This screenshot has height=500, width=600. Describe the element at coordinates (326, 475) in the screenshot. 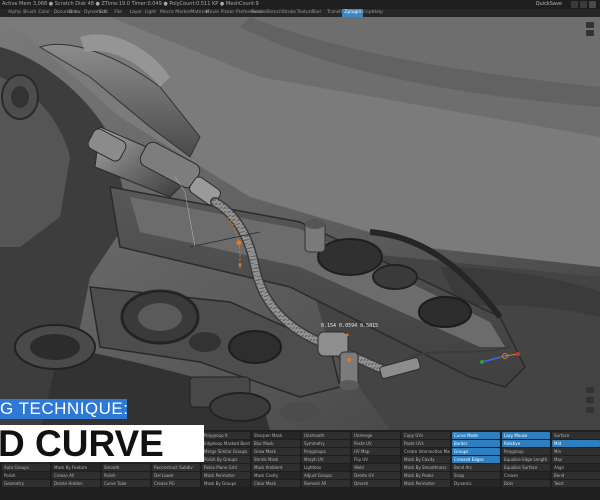

I see `palette-button: Adjust Groups` at that location.